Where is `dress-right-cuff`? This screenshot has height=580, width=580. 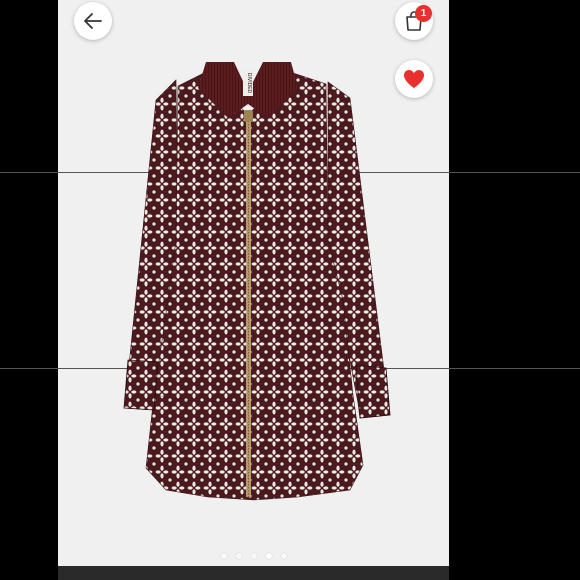 dress-right-cuff is located at coordinates (373, 391).